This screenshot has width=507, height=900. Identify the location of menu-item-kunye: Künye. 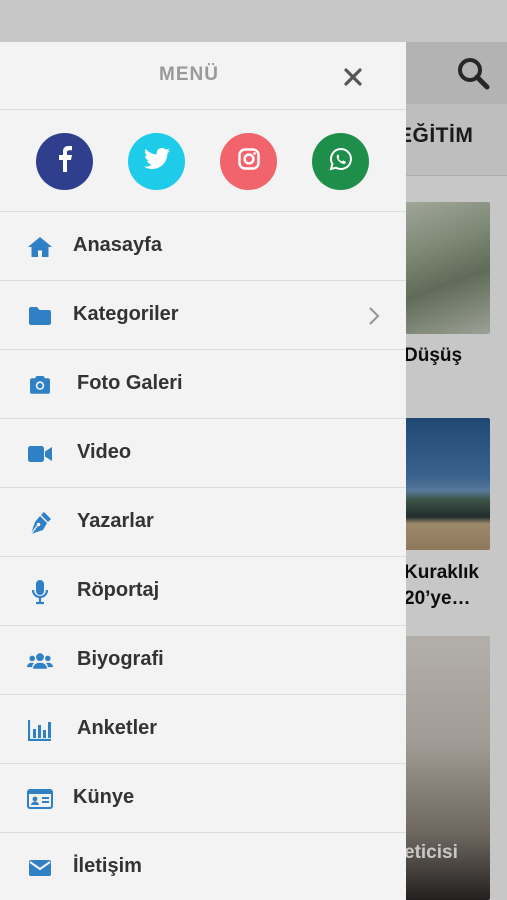
(203, 798).